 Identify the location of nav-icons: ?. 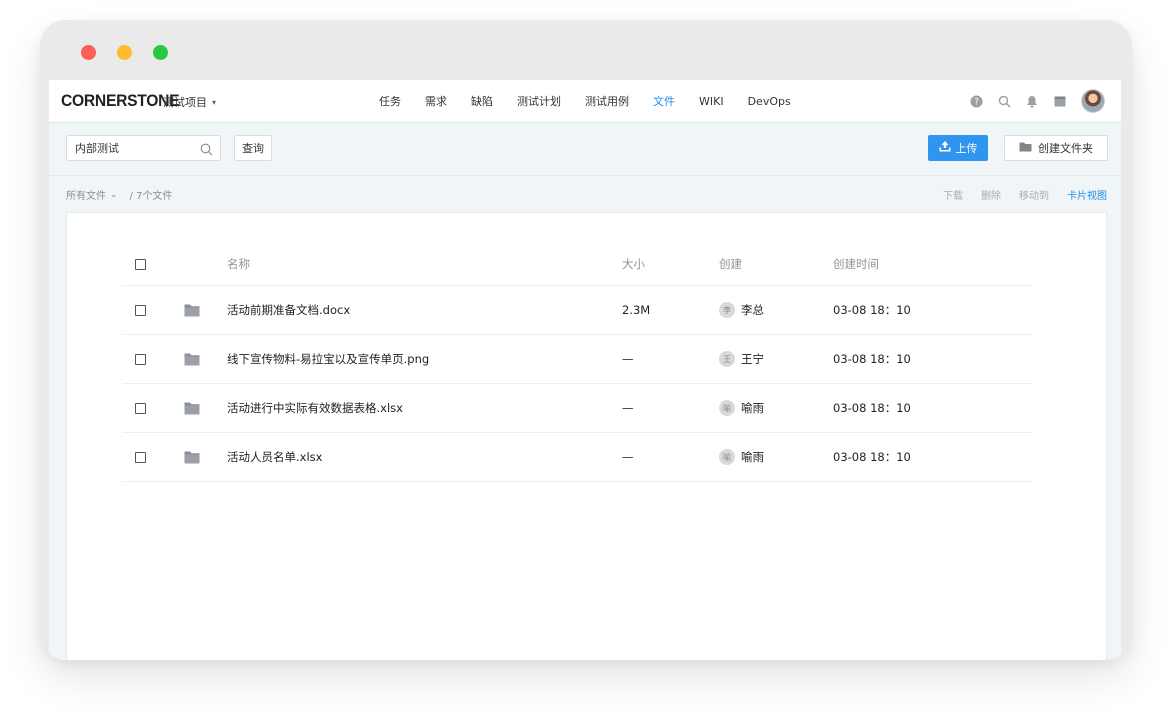
(1037, 101).